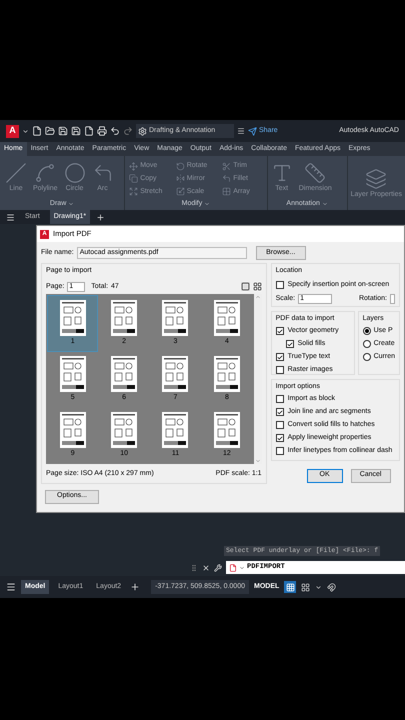 This screenshot has width=405, height=720. What do you see at coordinates (142, 131) in the screenshot?
I see `gear-icon` at bounding box center [142, 131].